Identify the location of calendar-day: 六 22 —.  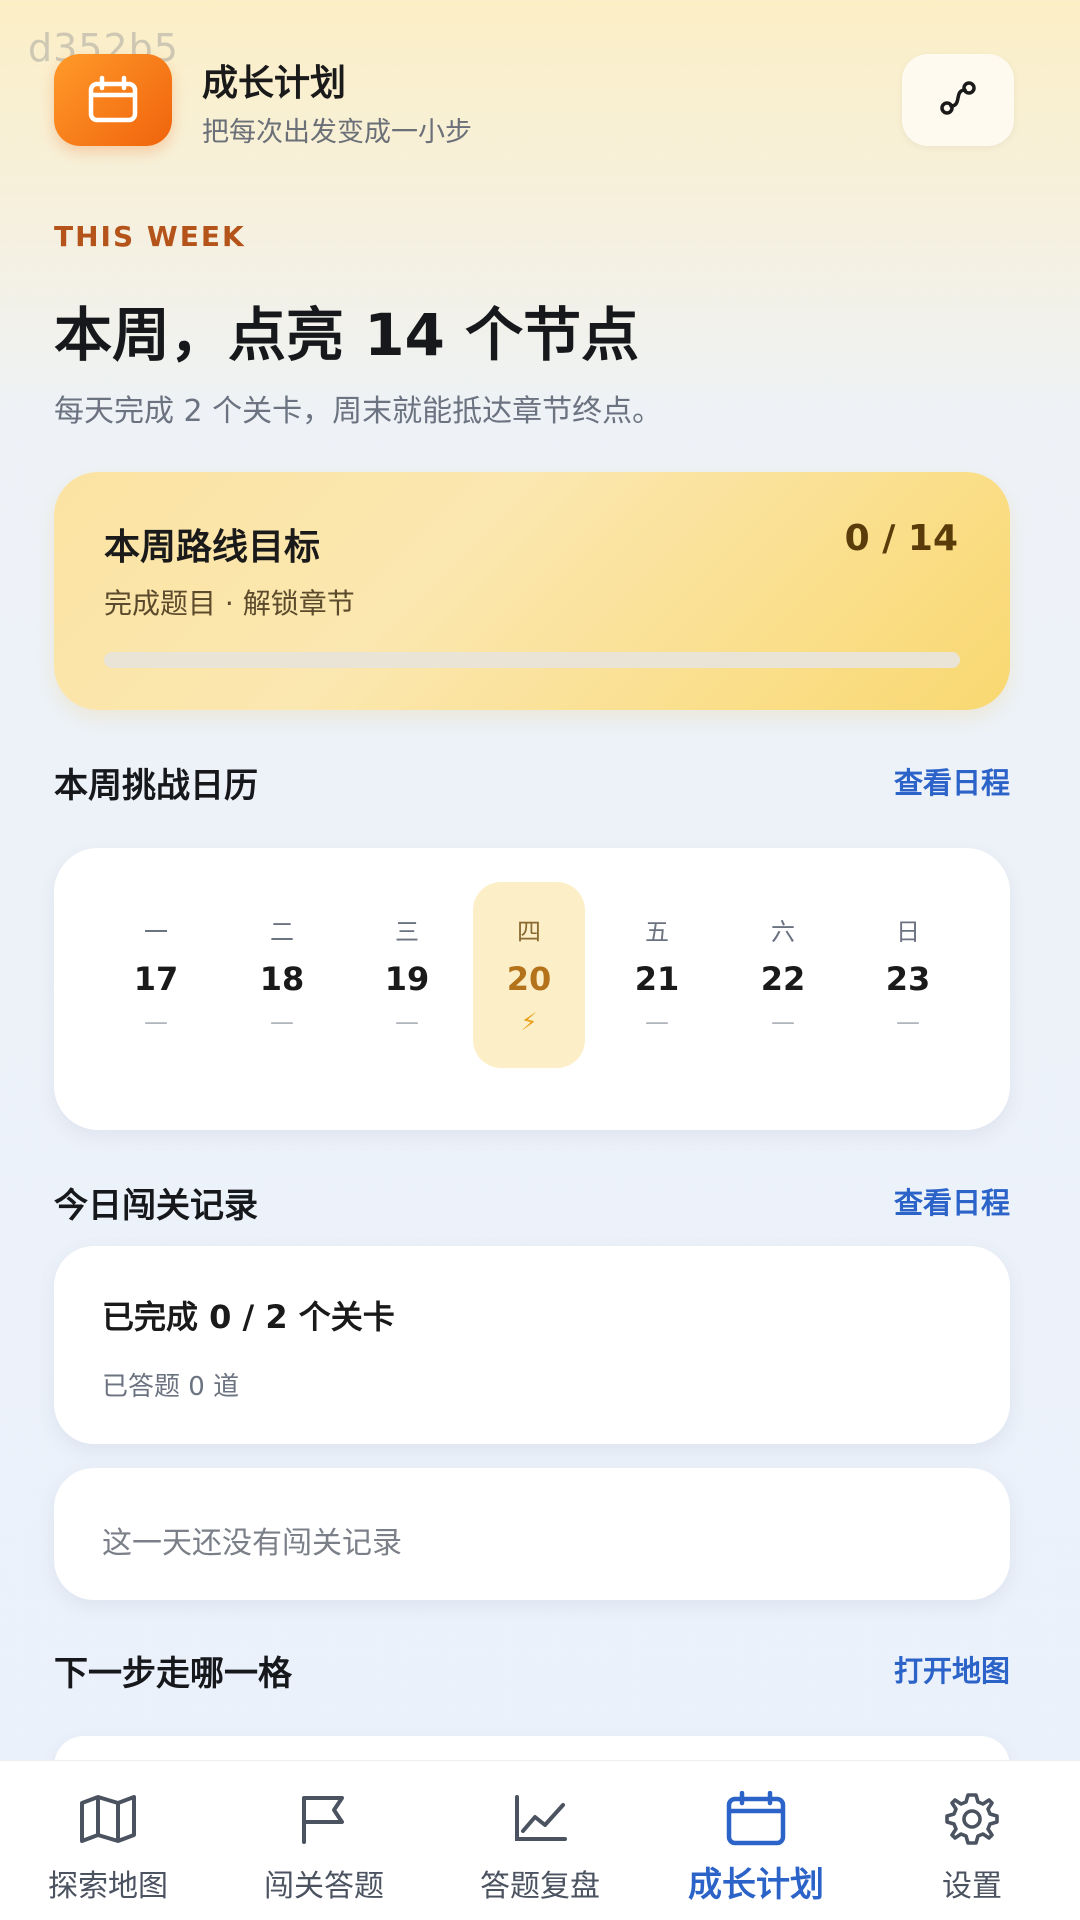
(783, 975).